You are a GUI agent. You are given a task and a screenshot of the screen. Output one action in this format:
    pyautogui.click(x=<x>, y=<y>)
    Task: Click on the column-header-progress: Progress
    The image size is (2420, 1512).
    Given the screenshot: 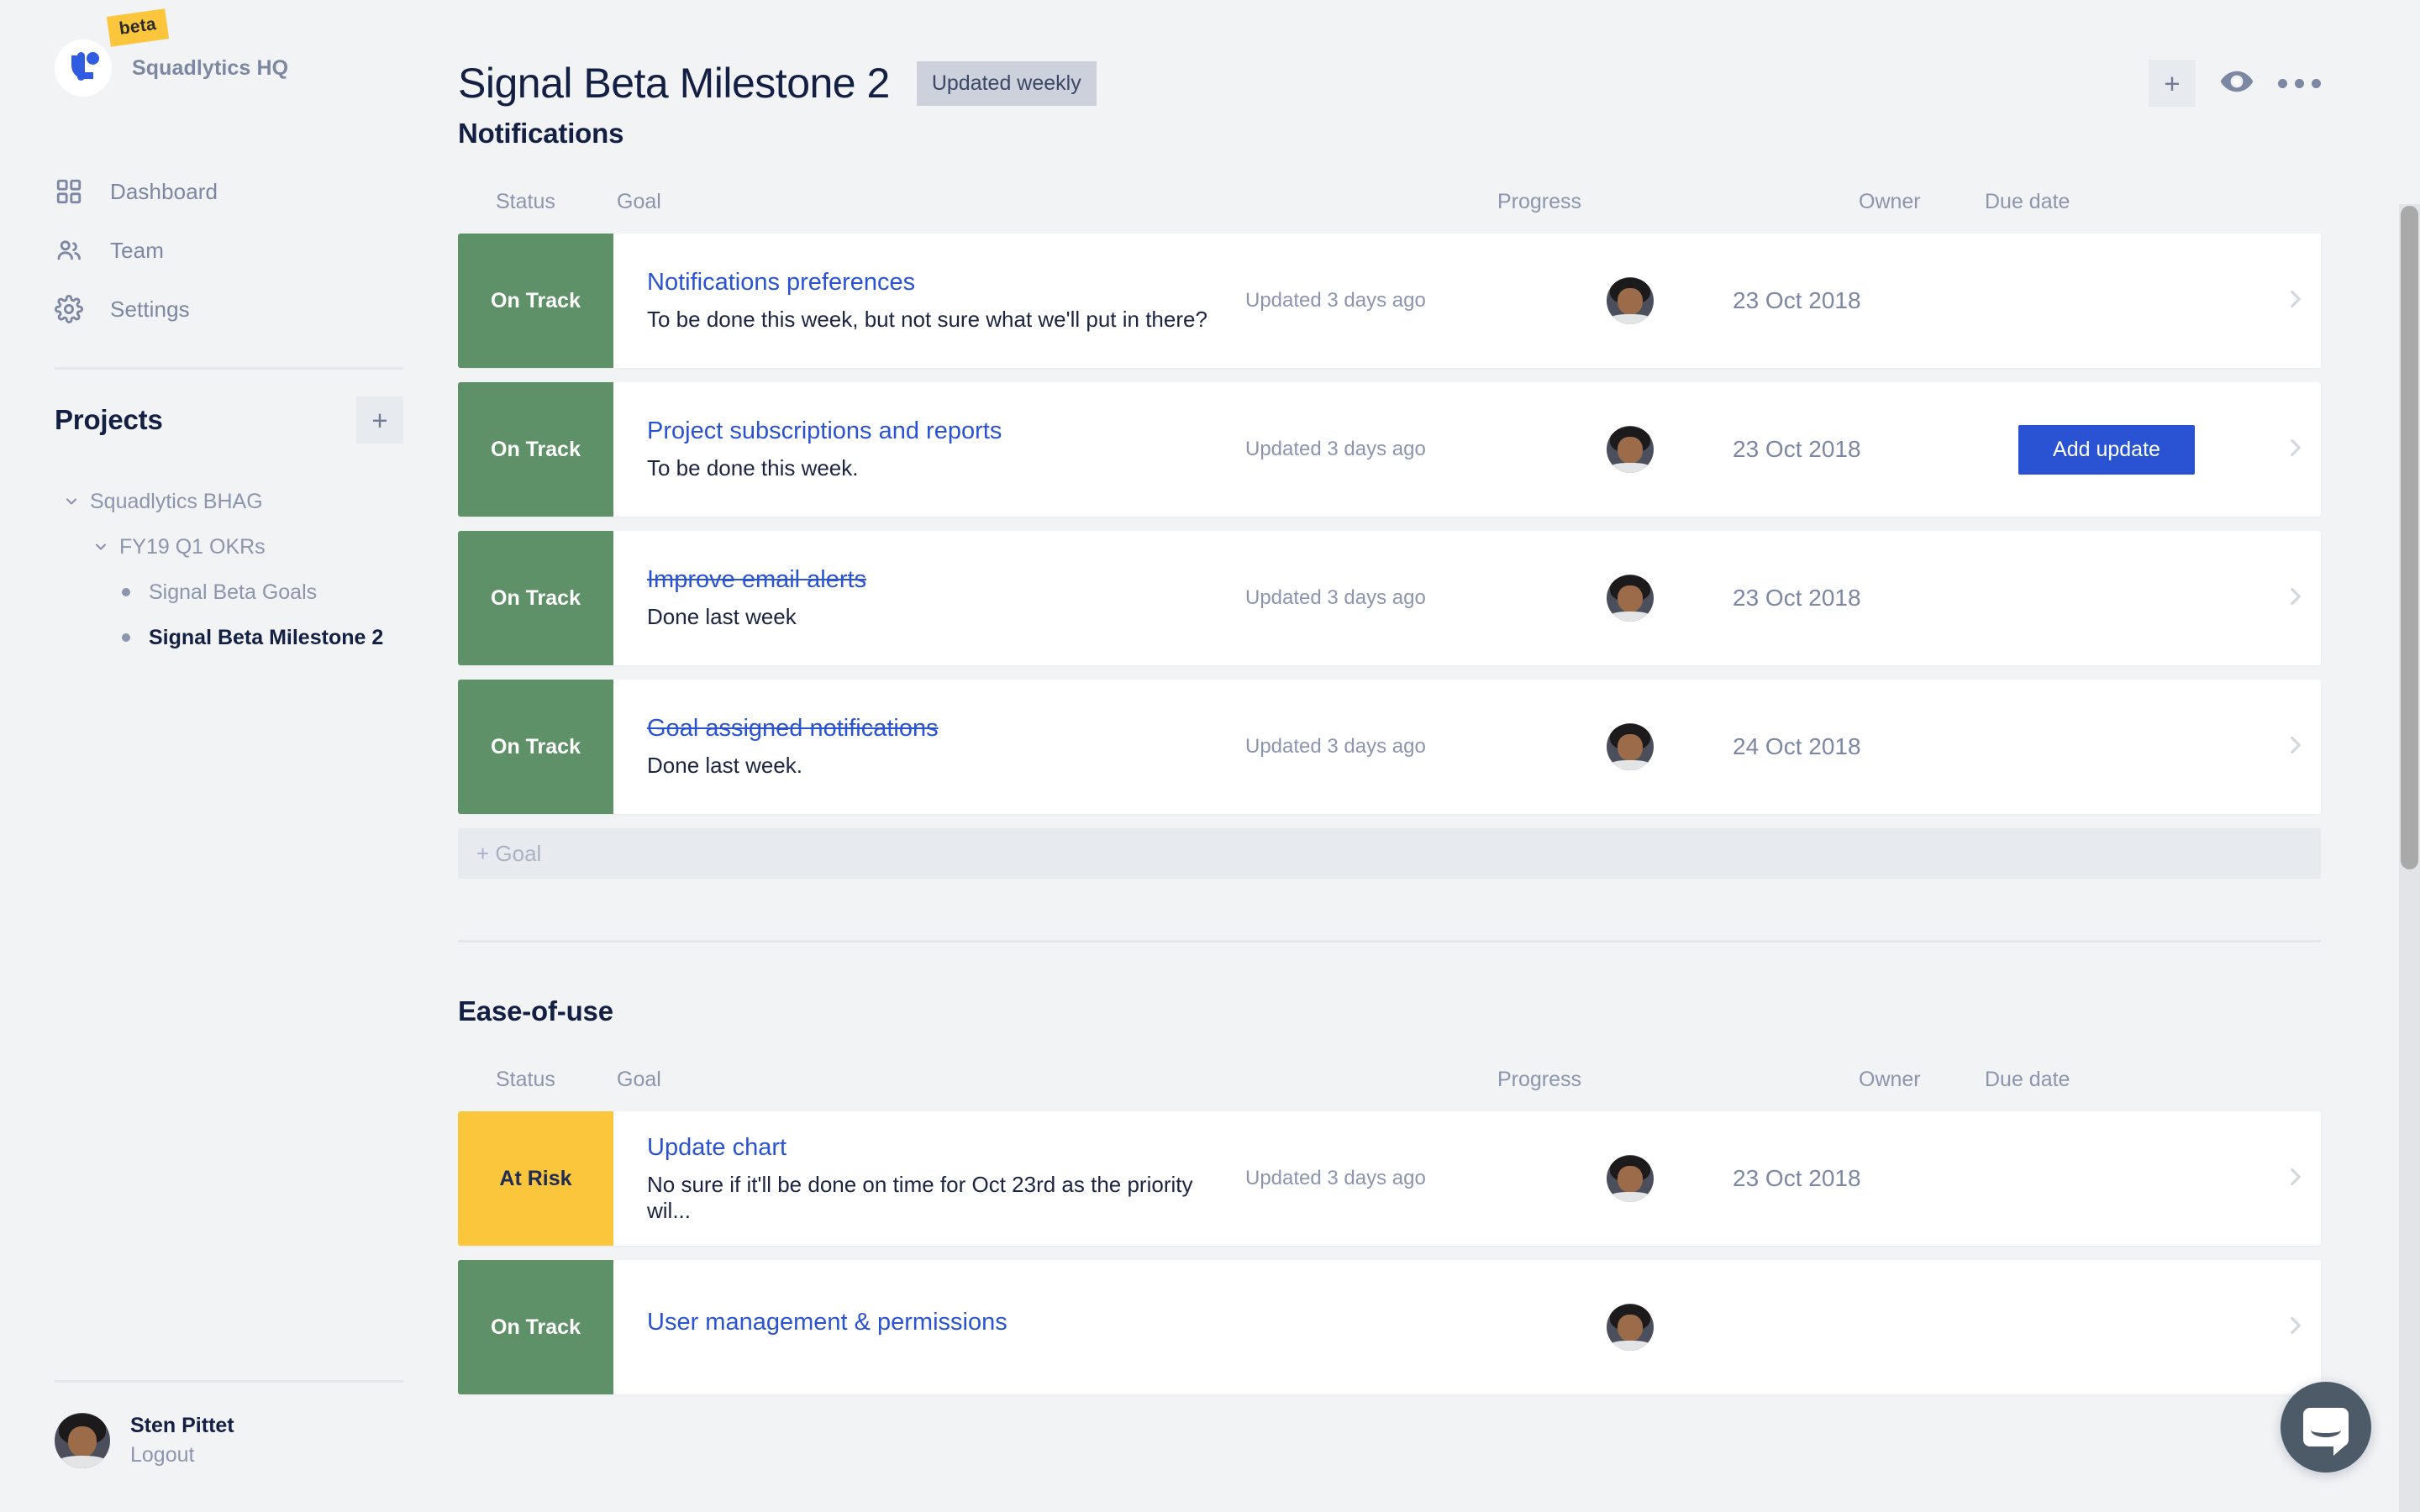 What is the action you would take?
    pyautogui.click(x=1539, y=1079)
    